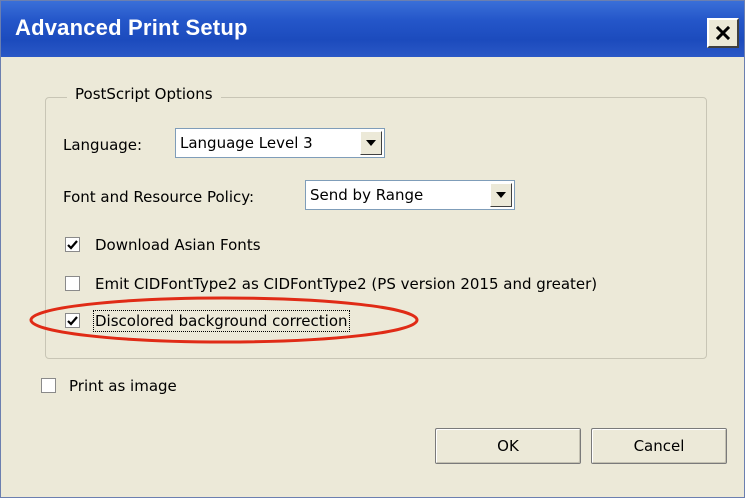 The width and height of the screenshot is (745, 498). I want to click on emit-cidfonttype2-checkbox, so click(72, 283).